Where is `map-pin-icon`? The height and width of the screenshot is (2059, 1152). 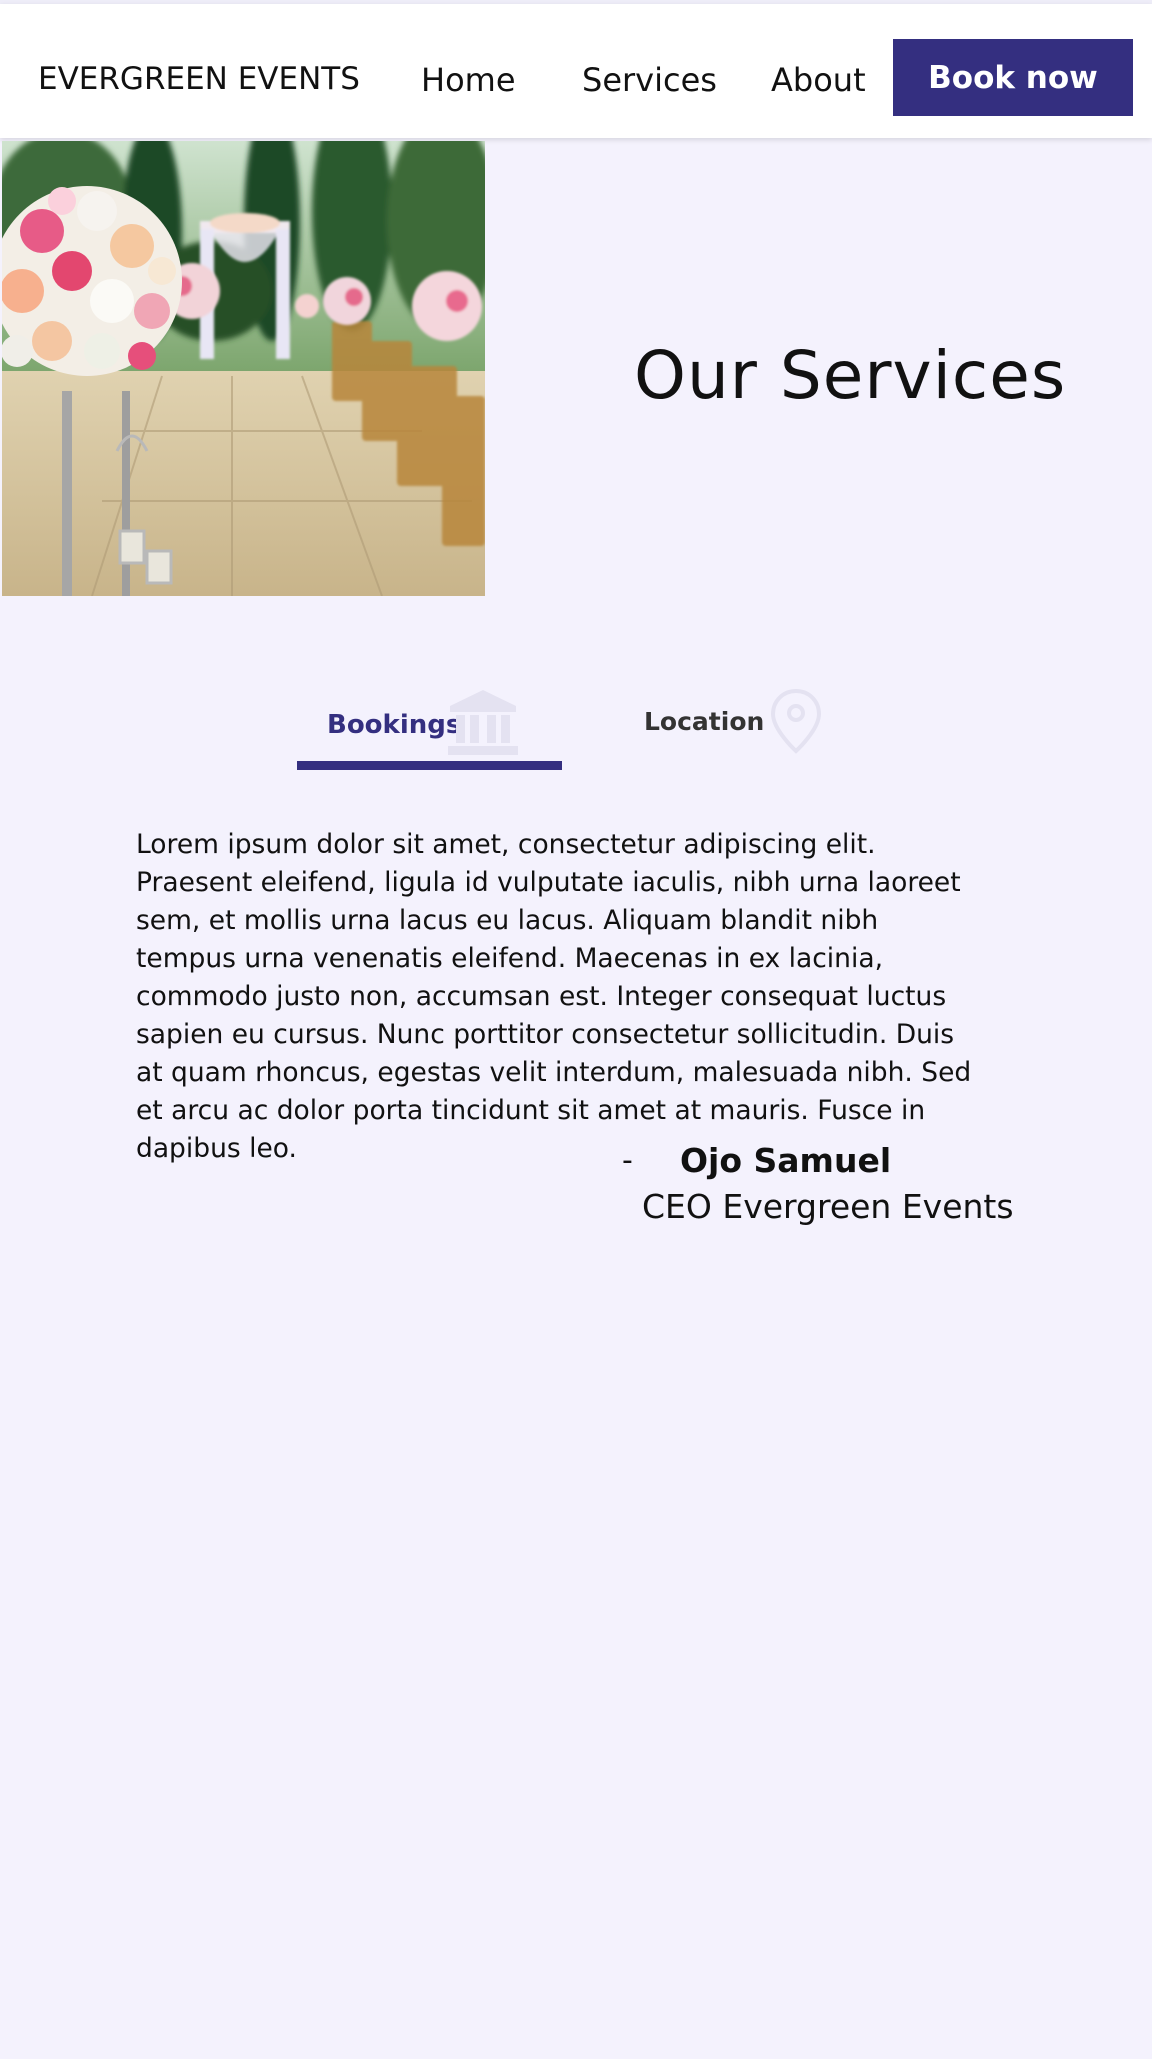
map-pin-icon is located at coordinates (796, 721).